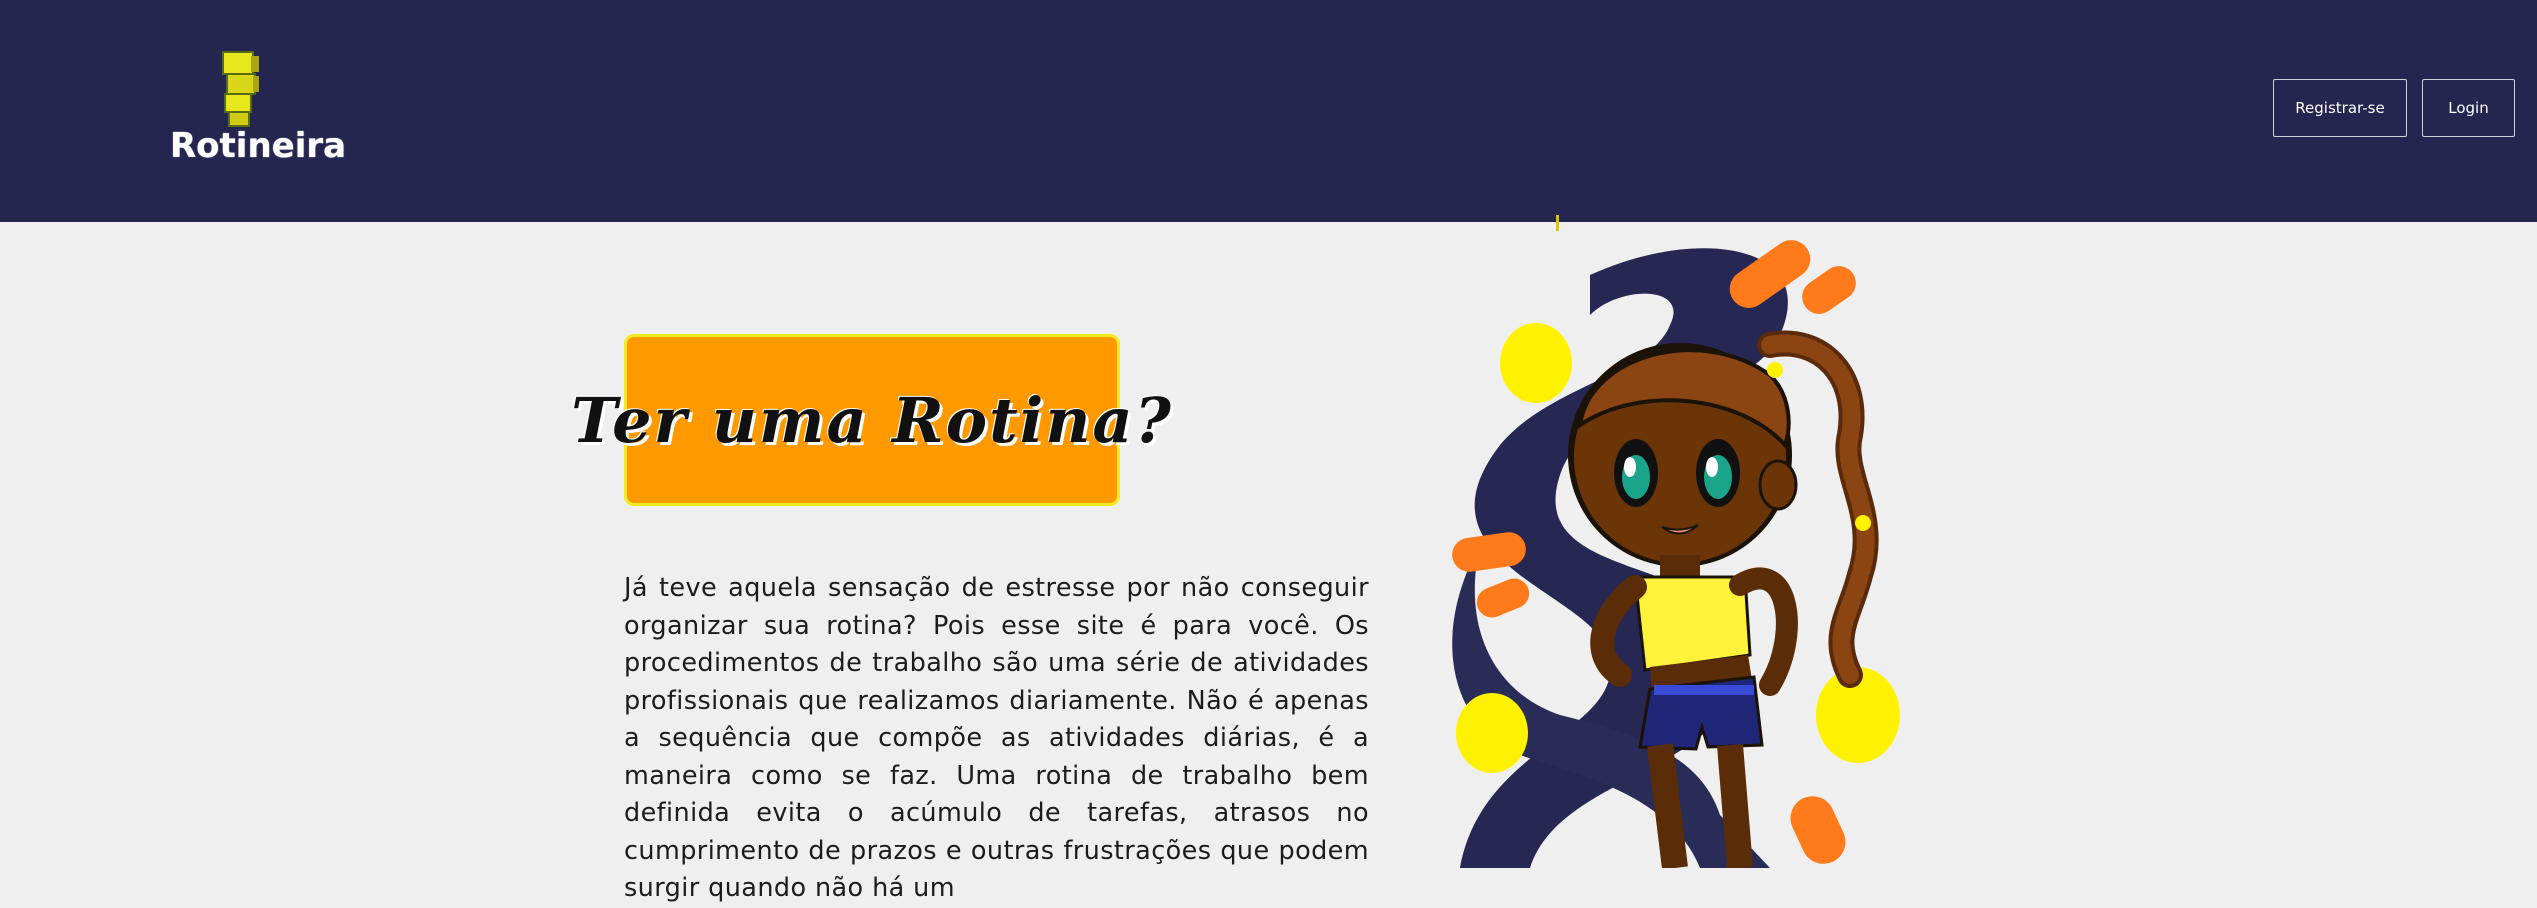  What do you see at coordinates (240, 89) in the screenshot?
I see `stacked-blocks-logo-icon` at bounding box center [240, 89].